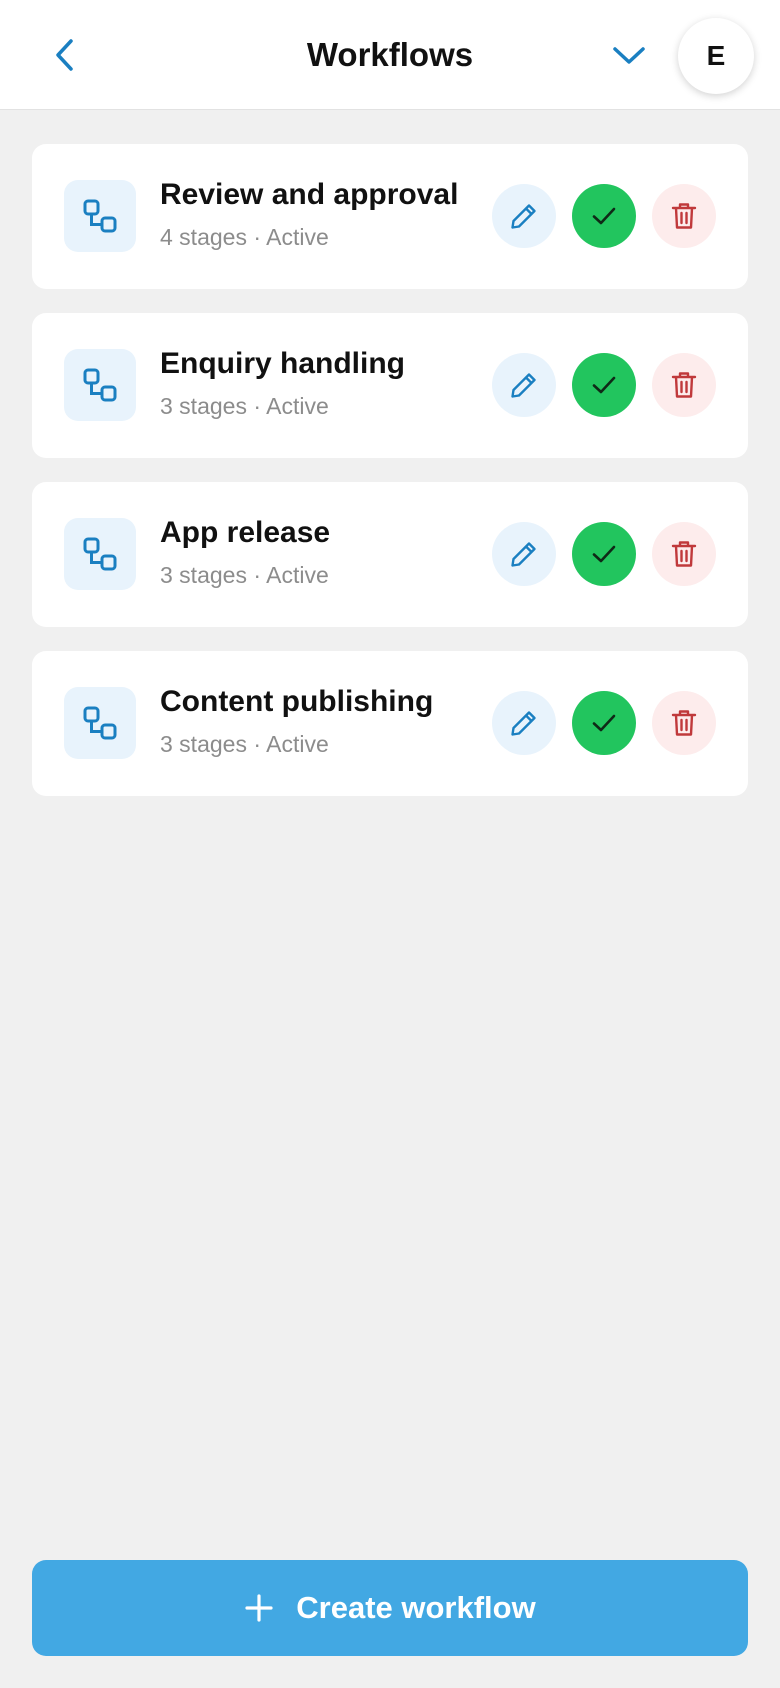 The image size is (780, 1688). I want to click on page-title: Workflows, so click(390, 54).